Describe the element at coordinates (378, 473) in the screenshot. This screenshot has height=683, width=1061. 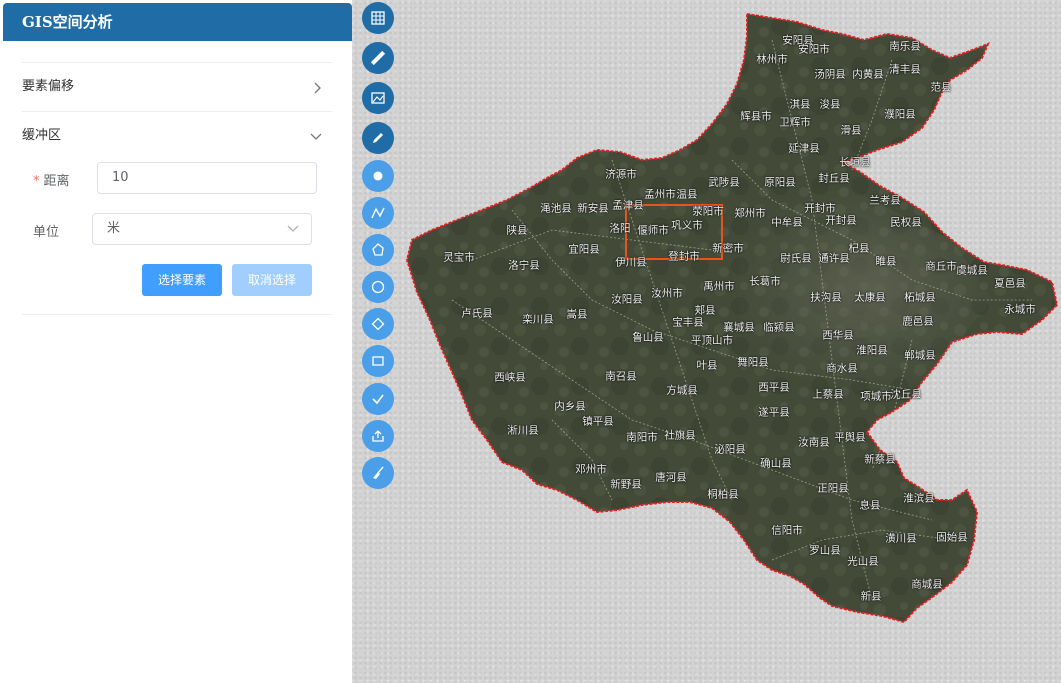
I see `clear-tool-button` at that location.